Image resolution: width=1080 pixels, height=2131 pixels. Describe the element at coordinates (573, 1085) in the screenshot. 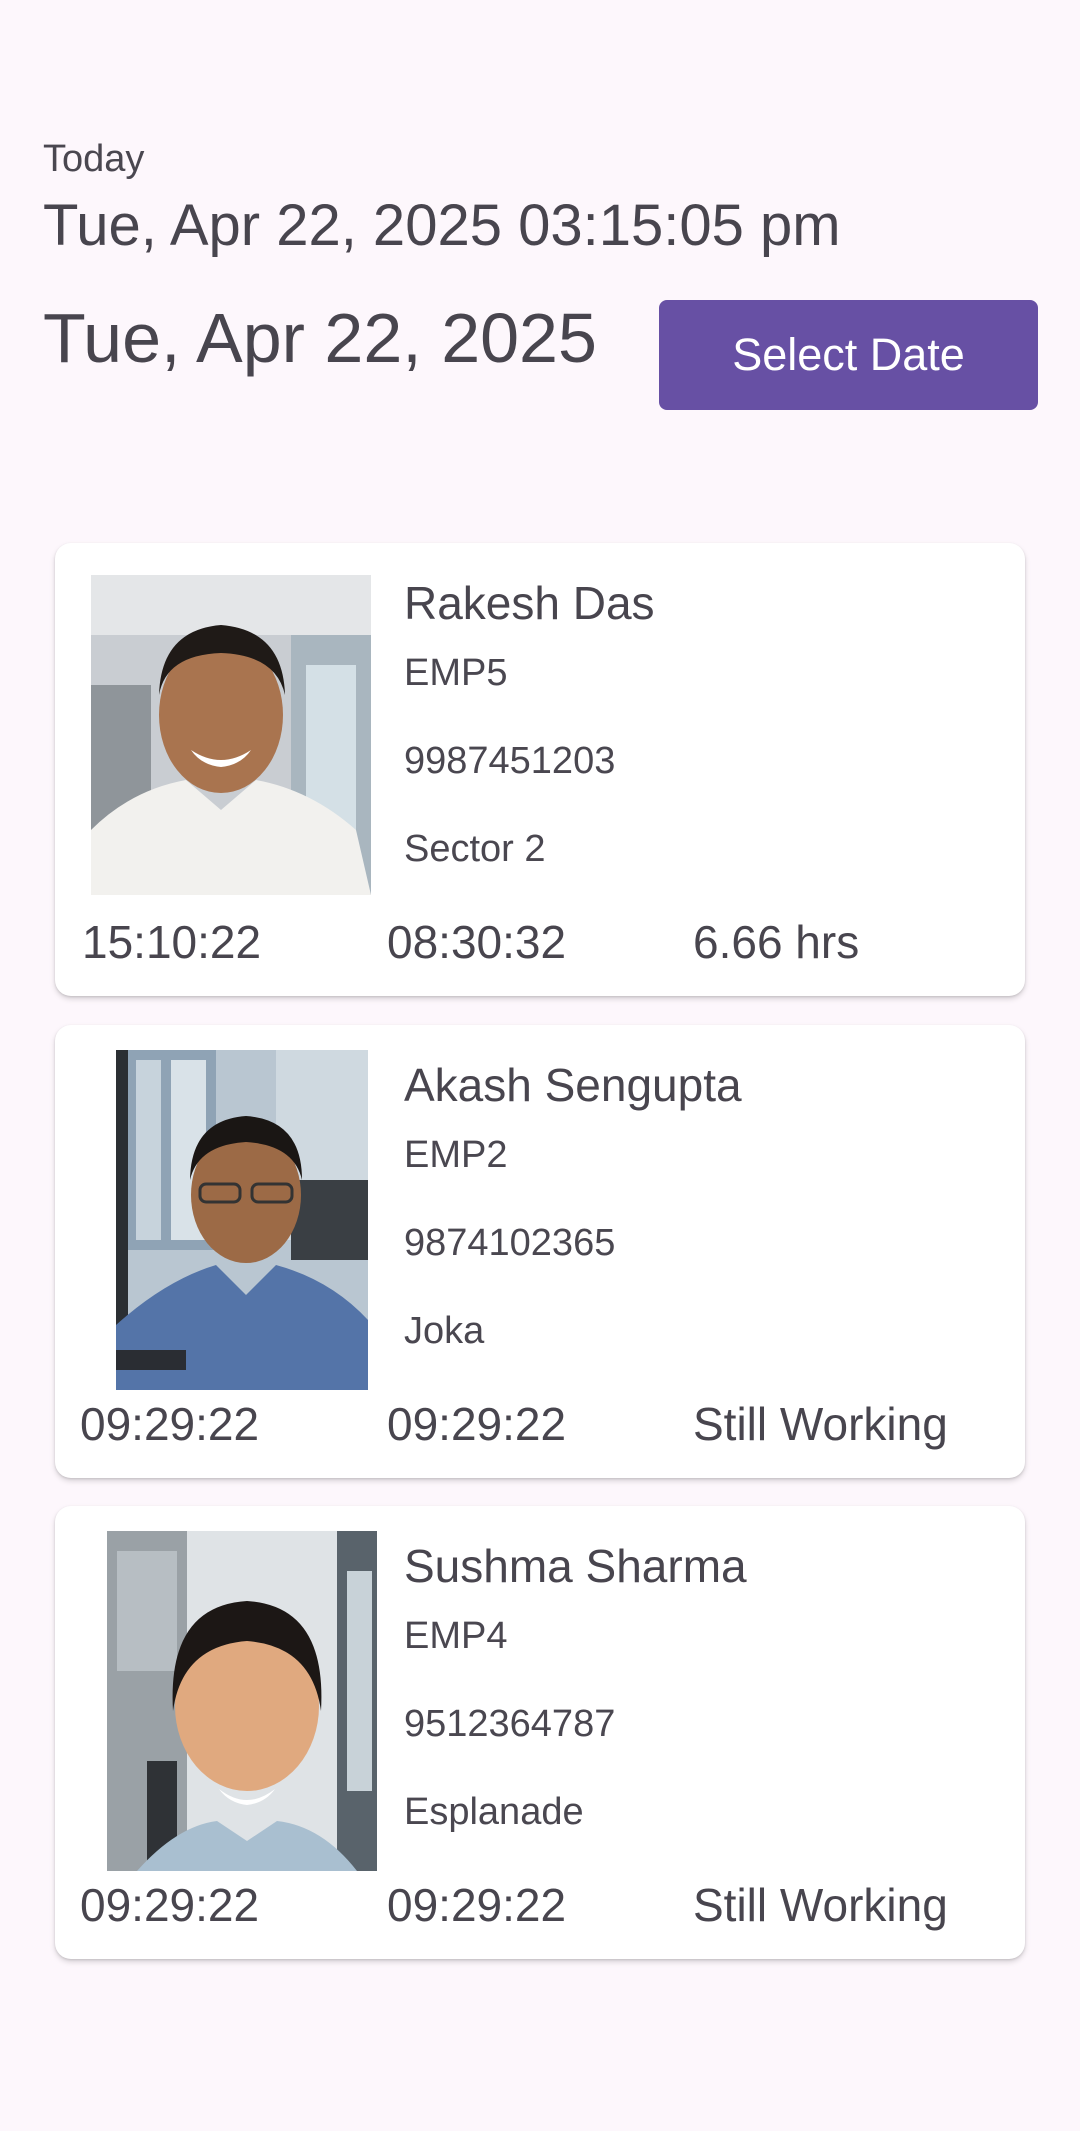

I see `employee-name: Akash Sengupta` at that location.